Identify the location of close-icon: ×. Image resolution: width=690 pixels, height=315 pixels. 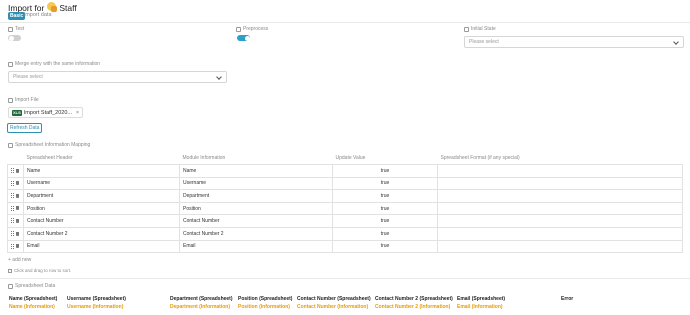
(77, 113).